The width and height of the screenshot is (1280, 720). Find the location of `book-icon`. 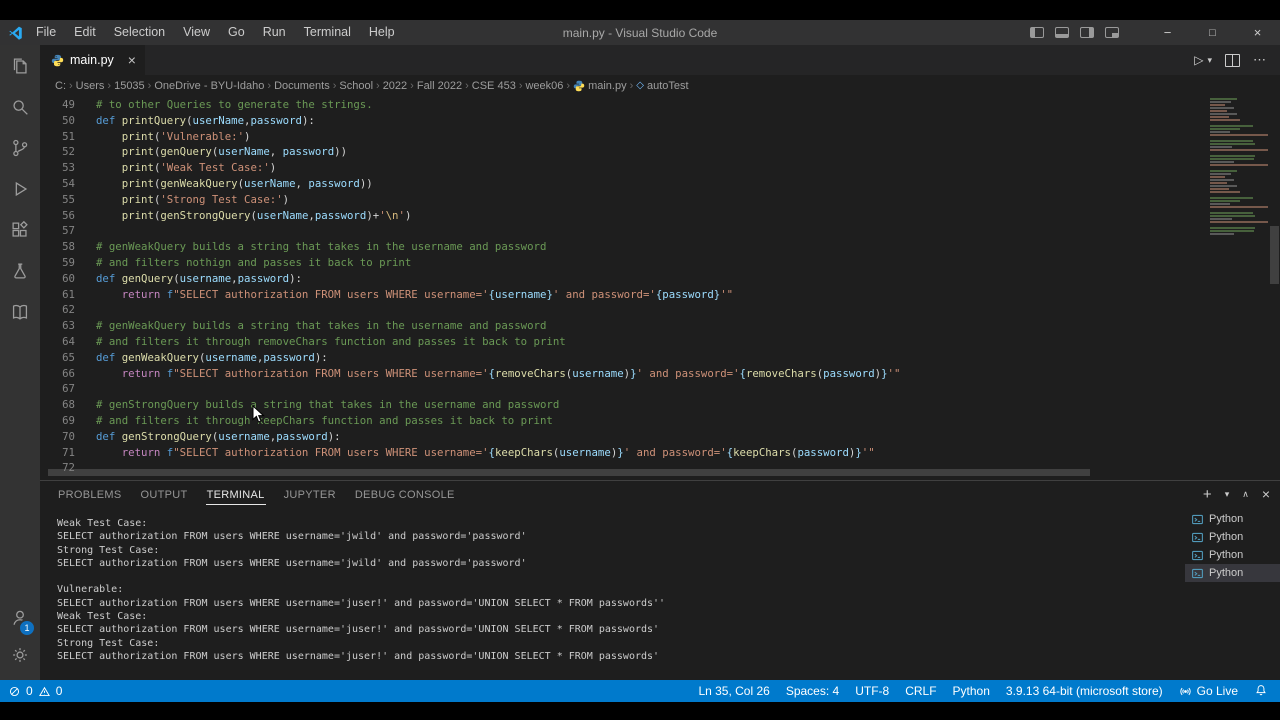

book-icon is located at coordinates (20, 311).